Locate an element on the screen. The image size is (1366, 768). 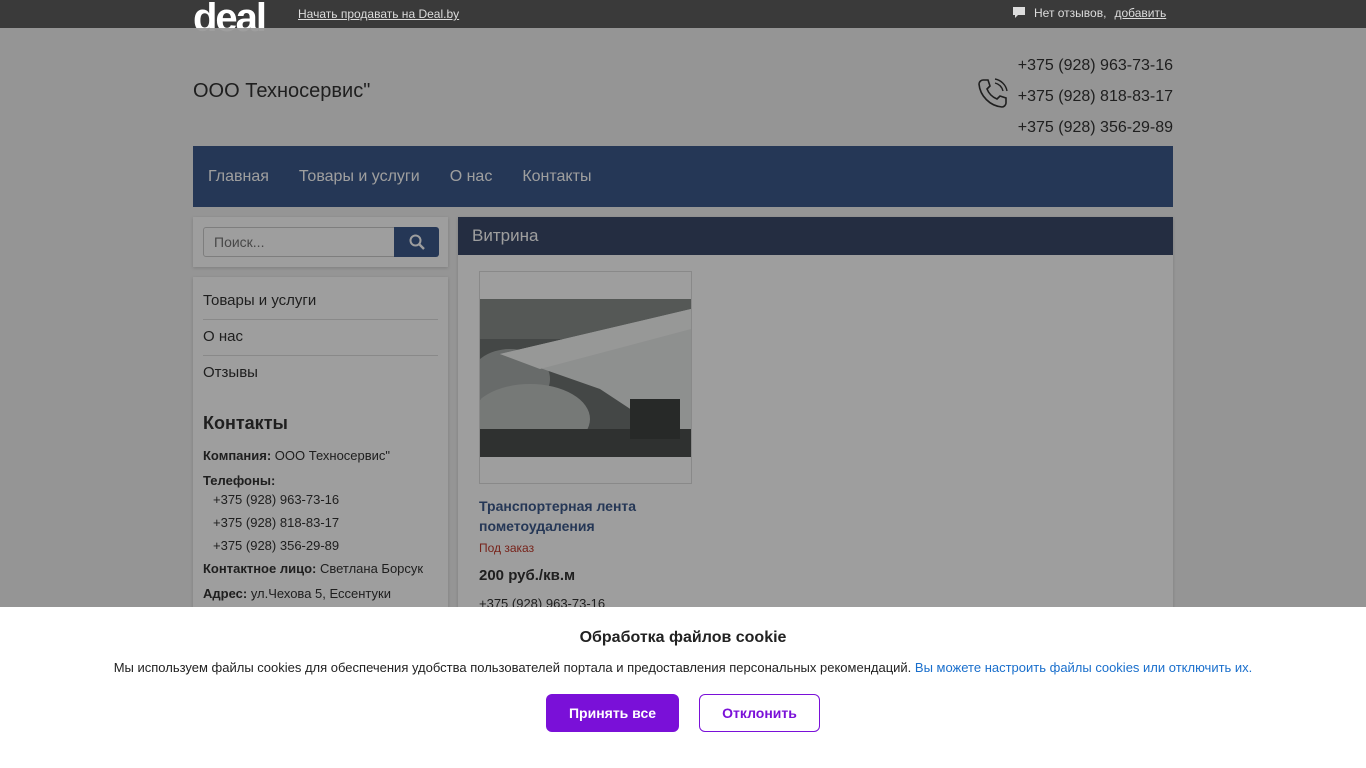
add-review-link: добавить is located at coordinates (1140, 13).